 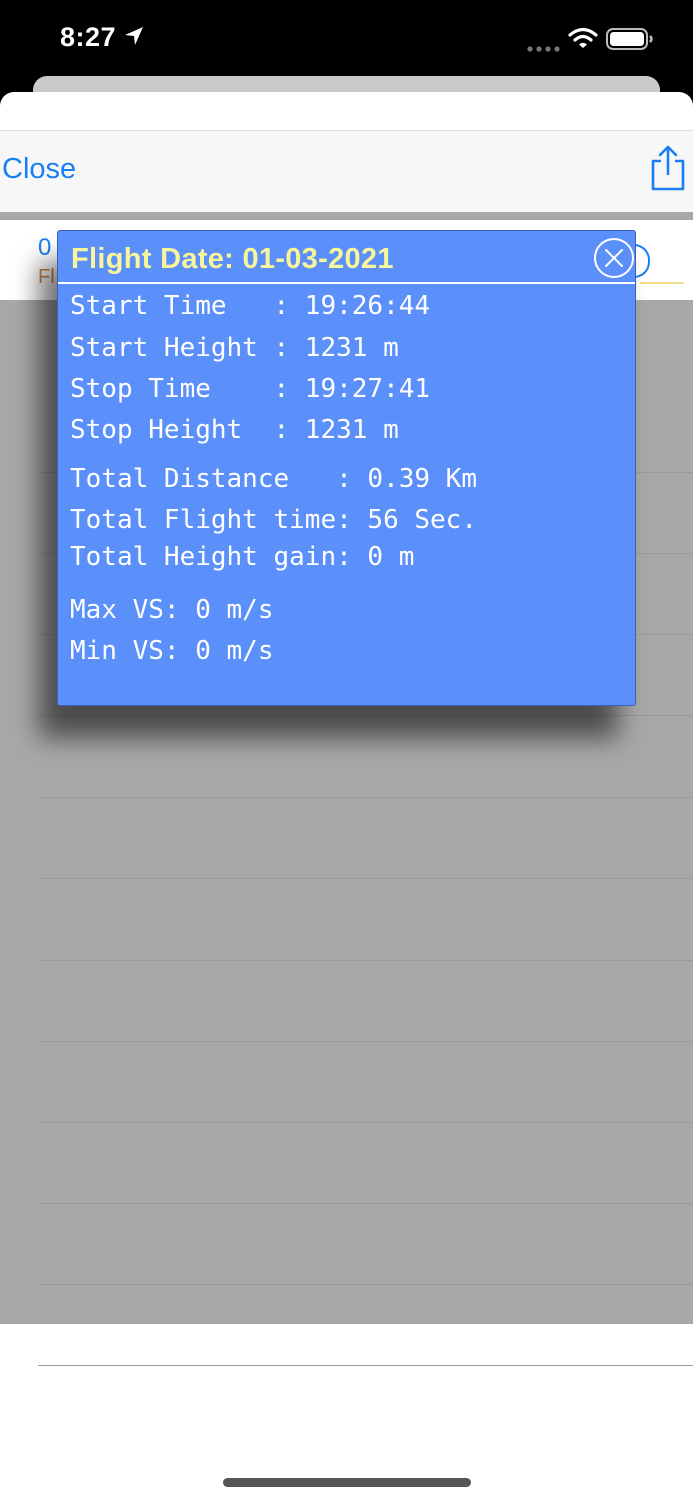 I want to click on total-distance-line: Total Distance : 0.39 Km, so click(x=273, y=479).